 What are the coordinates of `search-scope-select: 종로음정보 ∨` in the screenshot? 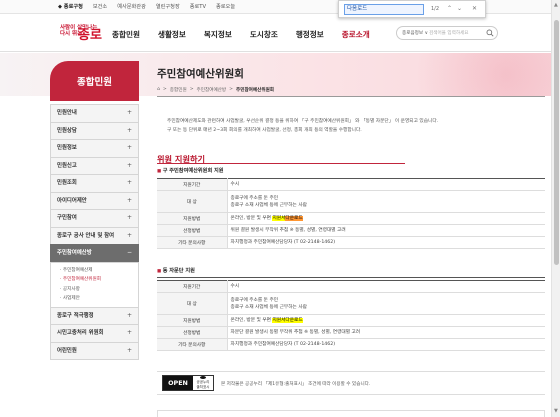 It's located at (415, 33).